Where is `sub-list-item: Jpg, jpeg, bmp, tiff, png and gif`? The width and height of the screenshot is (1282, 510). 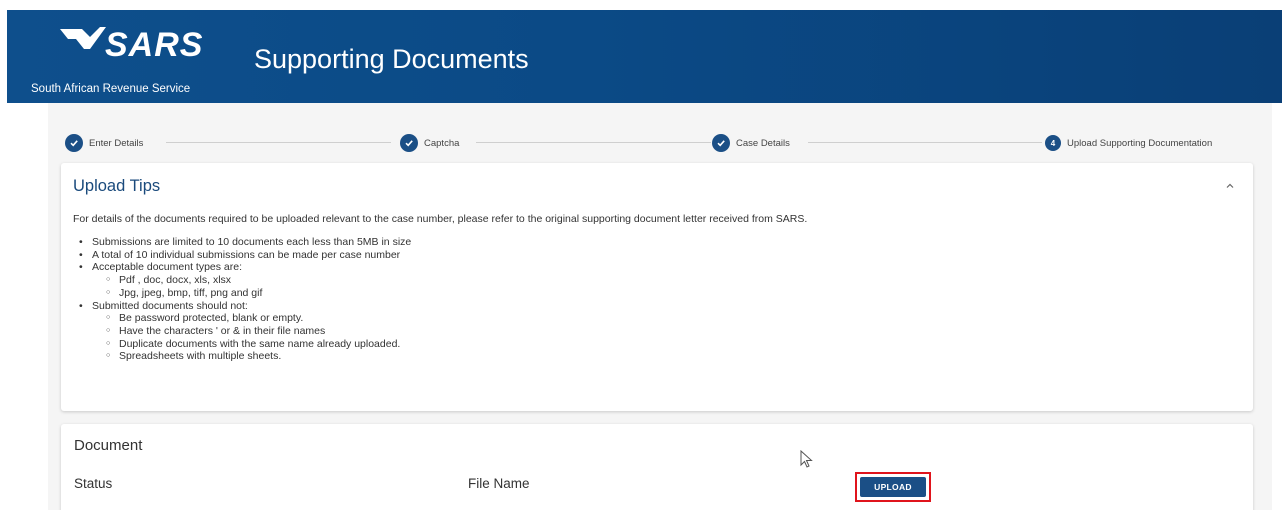 sub-list-item: Jpg, jpeg, bmp, tiff, png and gif is located at coordinates (242, 293).